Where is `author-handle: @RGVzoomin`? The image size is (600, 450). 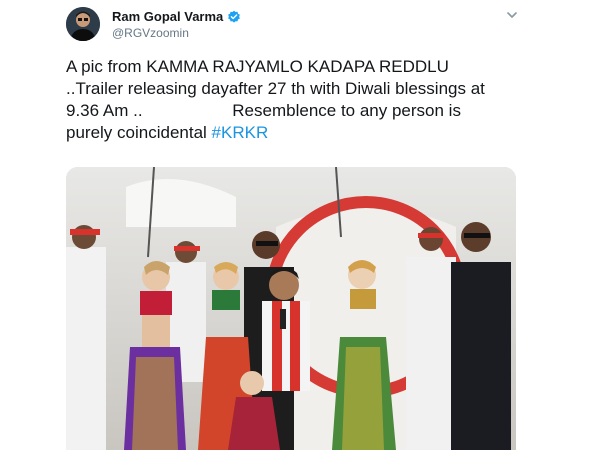
author-handle: @RGVzoomin is located at coordinates (150, 33).